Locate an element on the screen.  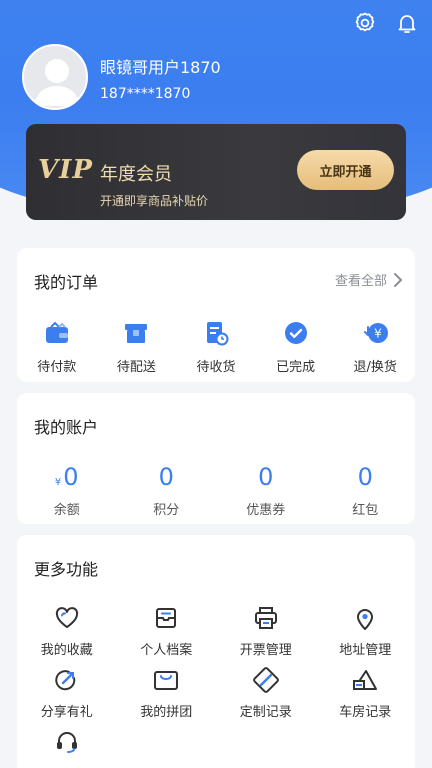
view-all-label: 查看全部 is located at coordinates (360, 281).